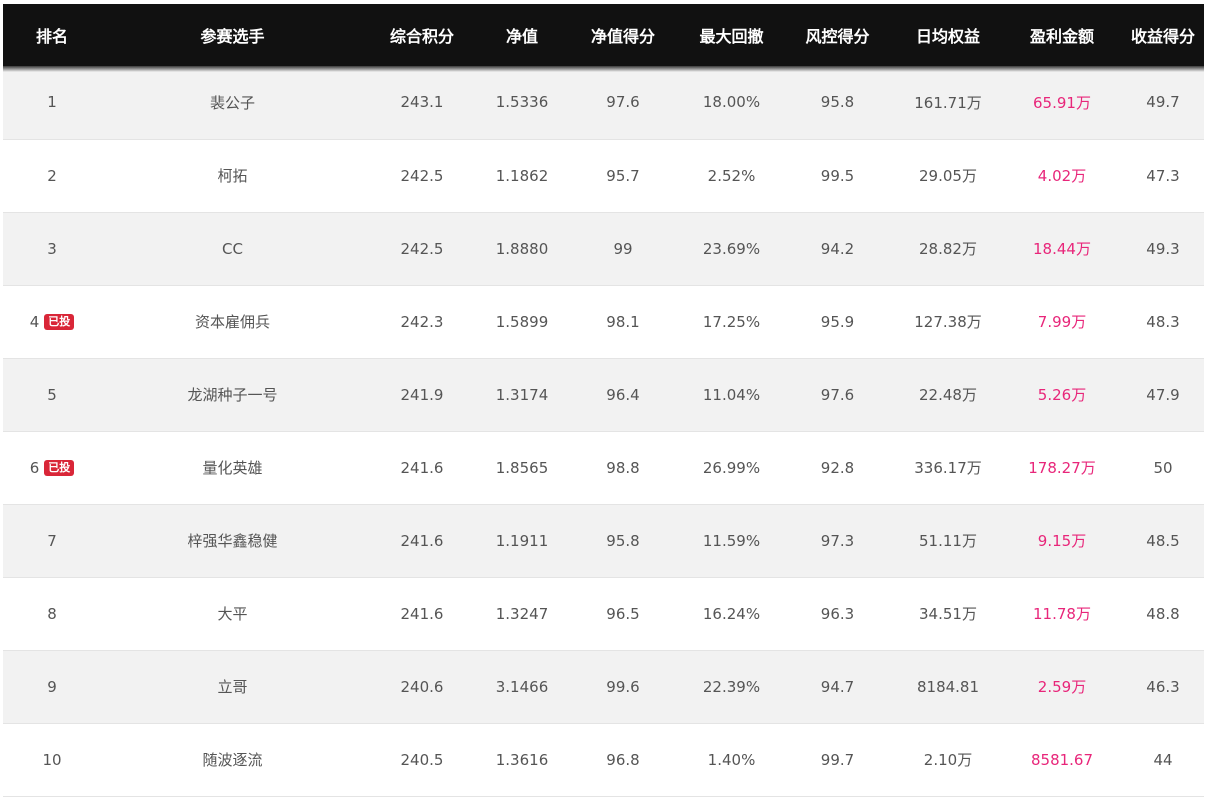  I want to click on contestant-name: 裴公子, so click(232, 103).